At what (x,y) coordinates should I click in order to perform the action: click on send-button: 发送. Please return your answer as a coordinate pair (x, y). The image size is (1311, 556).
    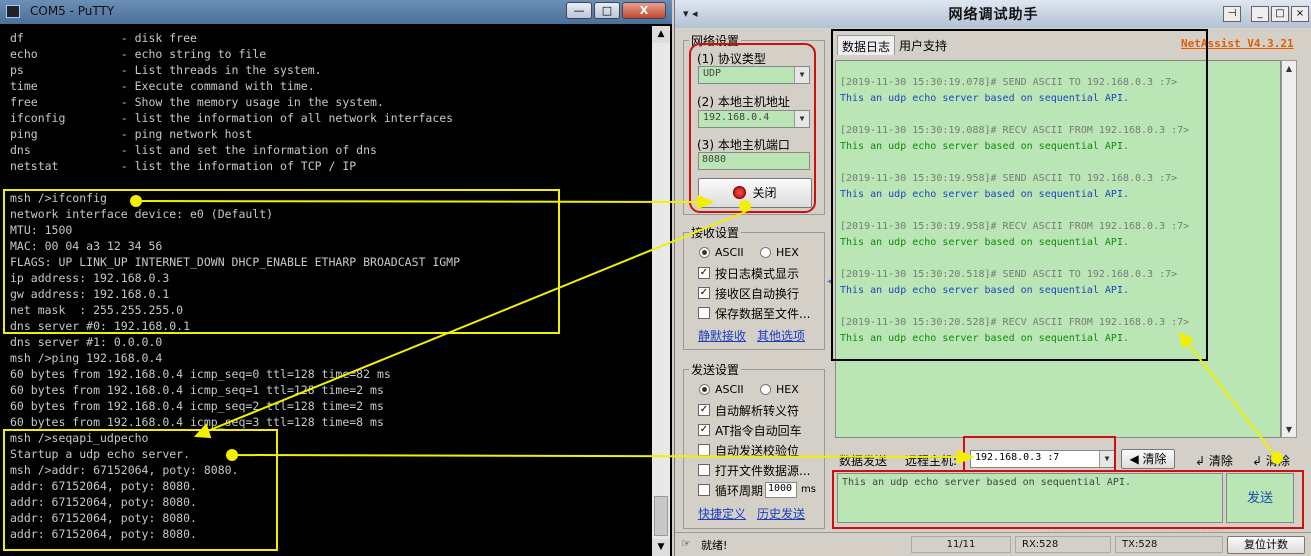
    Looking at the image, I should click on (1260, 498).